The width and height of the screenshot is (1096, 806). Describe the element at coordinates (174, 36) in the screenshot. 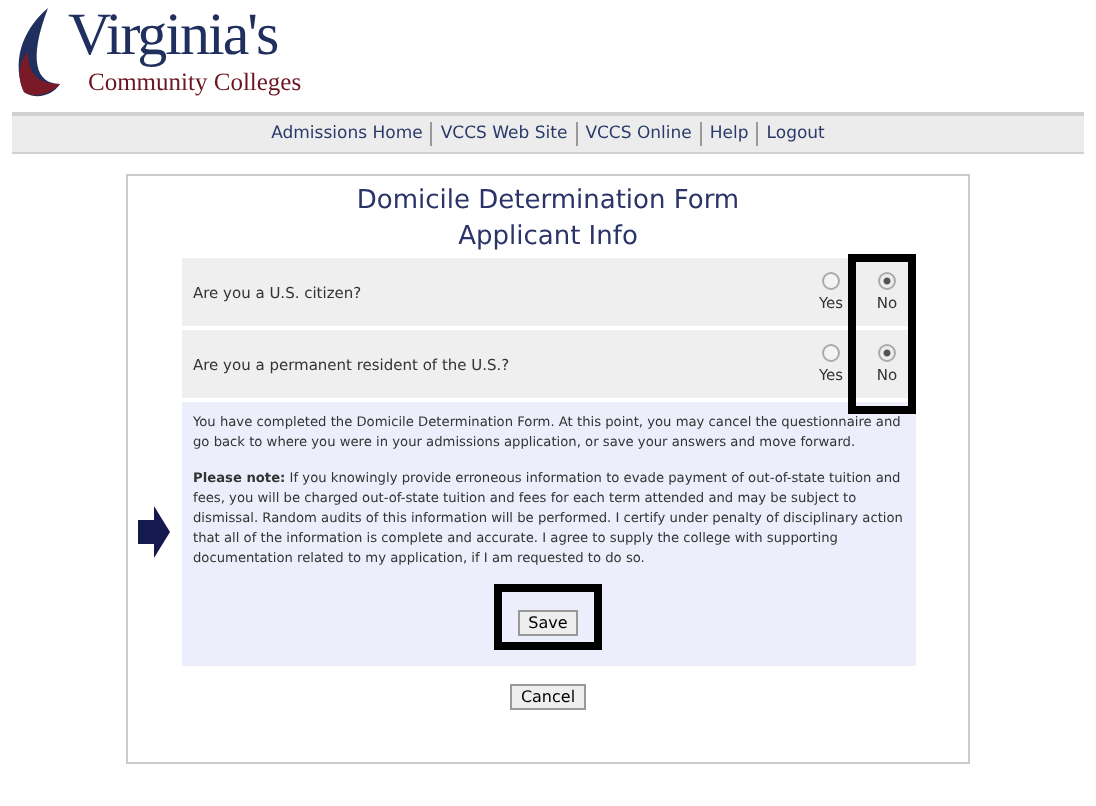

I see `logo-title: Virginia's` at that location.